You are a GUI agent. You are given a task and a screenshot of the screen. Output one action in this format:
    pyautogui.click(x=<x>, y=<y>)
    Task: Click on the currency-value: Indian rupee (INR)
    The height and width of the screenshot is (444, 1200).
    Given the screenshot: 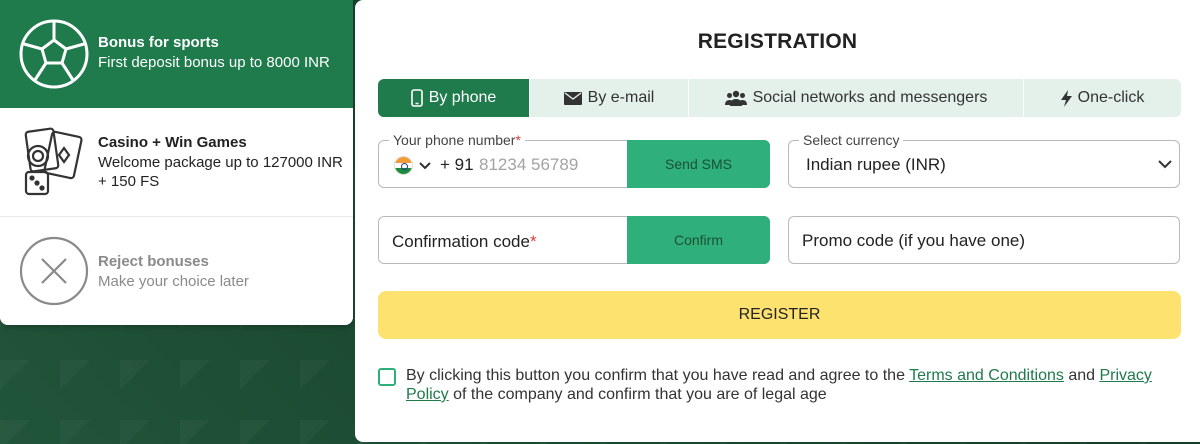 What is the action you would take?
    pyautogui.click(x=876, y=164)
    